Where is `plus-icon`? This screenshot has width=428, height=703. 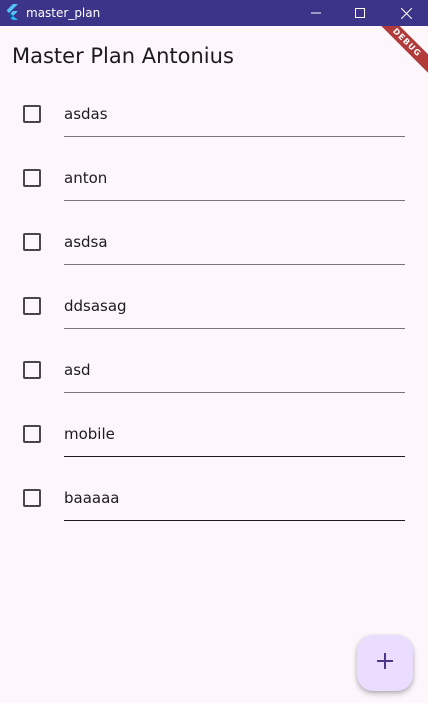
plus-icon is located at coordinates (385, 663).